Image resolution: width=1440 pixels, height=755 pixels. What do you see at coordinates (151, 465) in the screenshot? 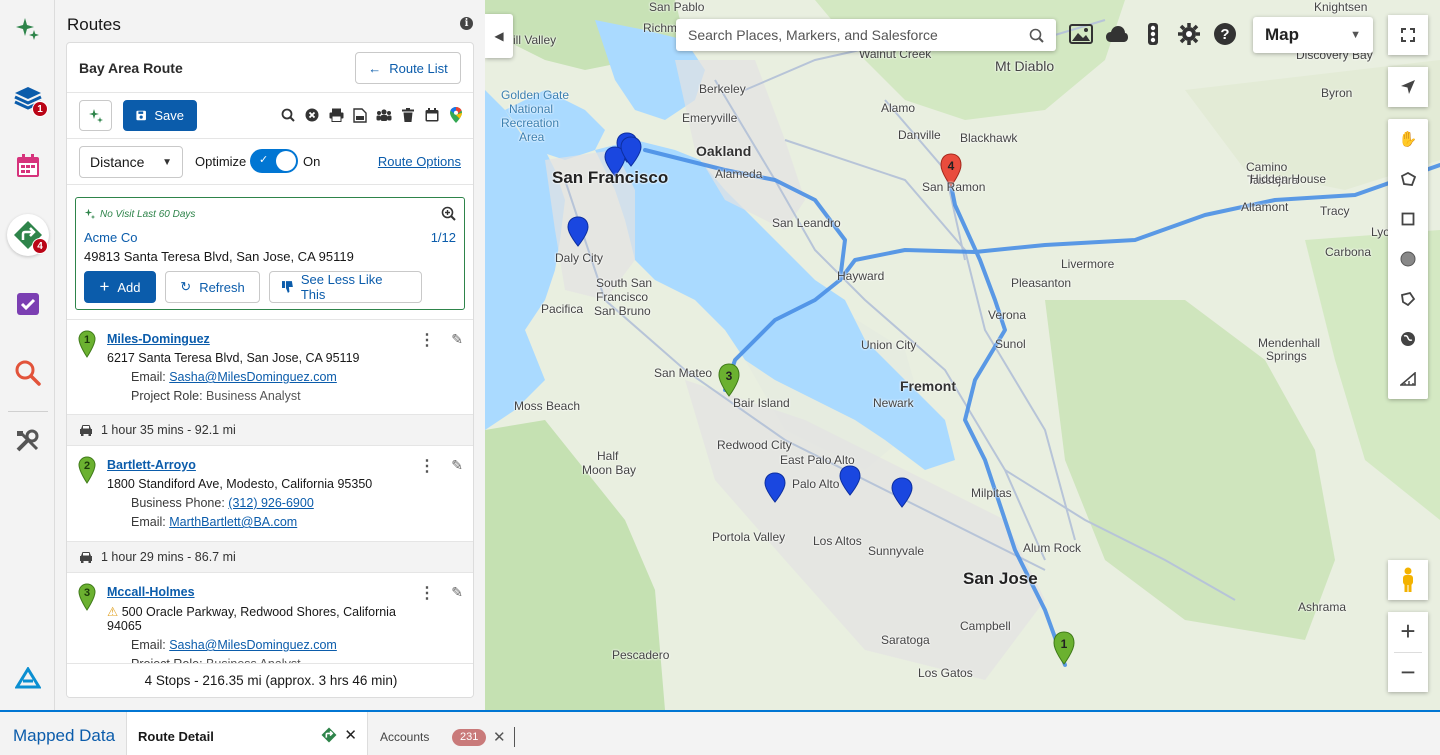
I see `stop-name: Bartlett-Arroyo` at bounding box center [151, 465].